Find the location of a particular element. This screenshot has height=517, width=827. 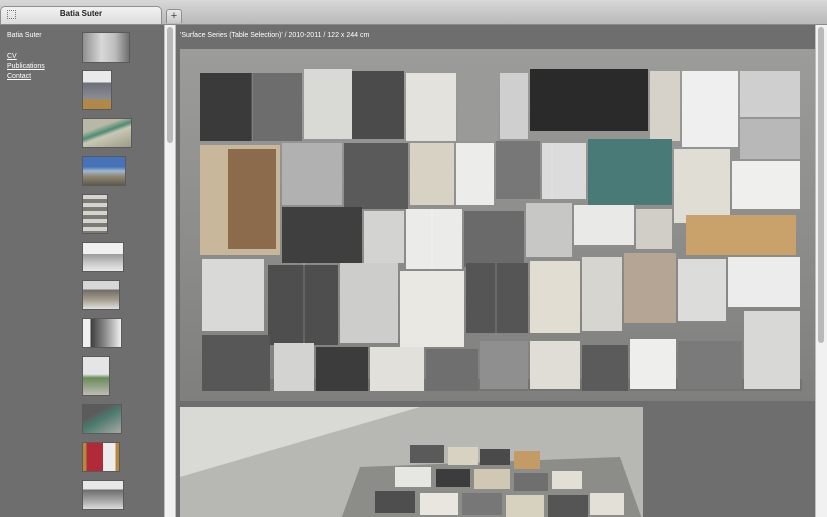

nav-link-contact: Contact is located at coordinates (26, 77).